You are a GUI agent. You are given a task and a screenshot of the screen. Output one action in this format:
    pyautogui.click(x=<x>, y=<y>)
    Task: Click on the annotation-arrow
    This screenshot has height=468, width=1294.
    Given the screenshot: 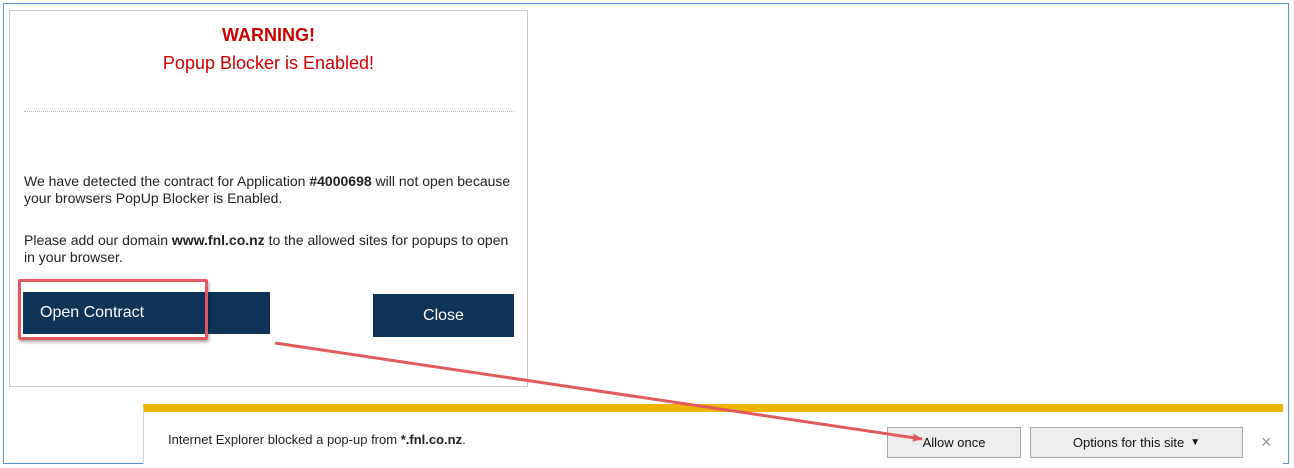 What is the action you would take?
    pyautogui.click(x=598, y=391)
    